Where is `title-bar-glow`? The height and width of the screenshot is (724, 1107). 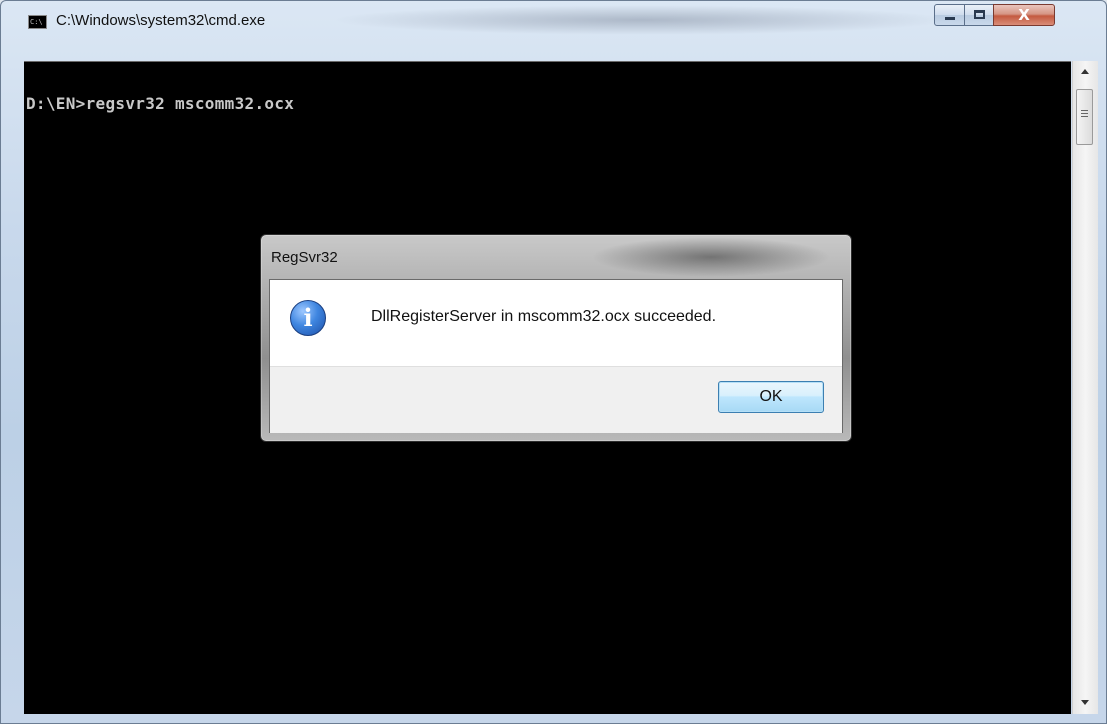 title-bar-glow is located at coordinates (641, 20).